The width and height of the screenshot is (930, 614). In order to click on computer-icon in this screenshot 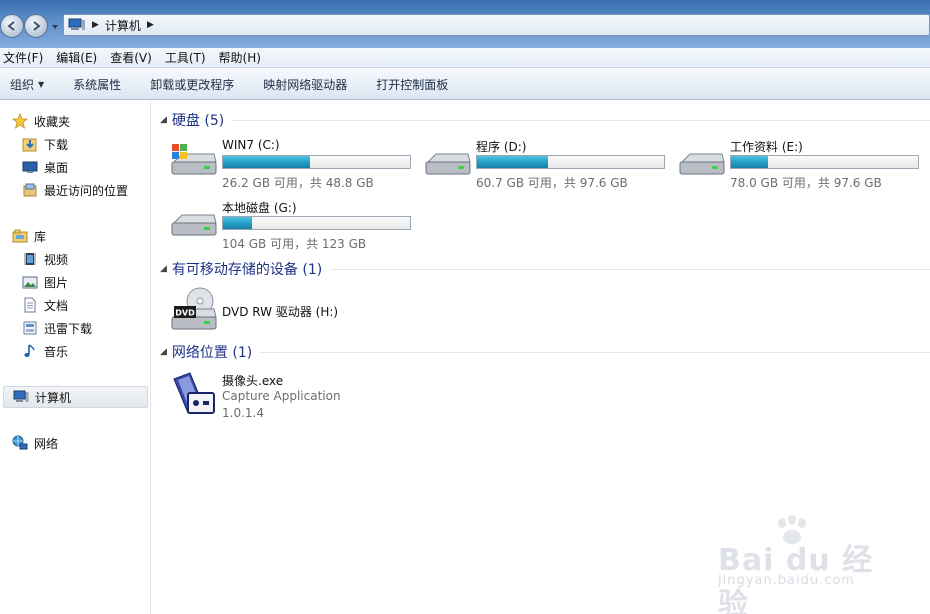, I will do `click(21, 397)`.